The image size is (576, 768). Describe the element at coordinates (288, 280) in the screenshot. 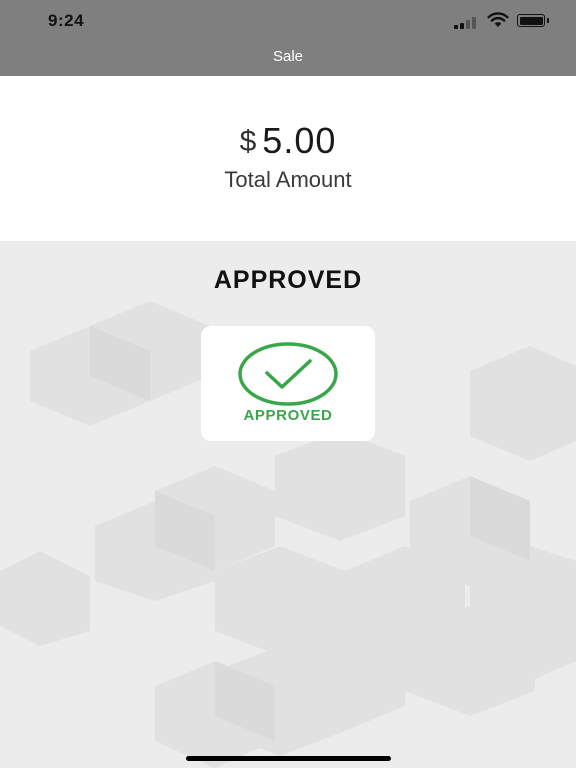

I see `approval-status-heading: APPROVED` at that location.